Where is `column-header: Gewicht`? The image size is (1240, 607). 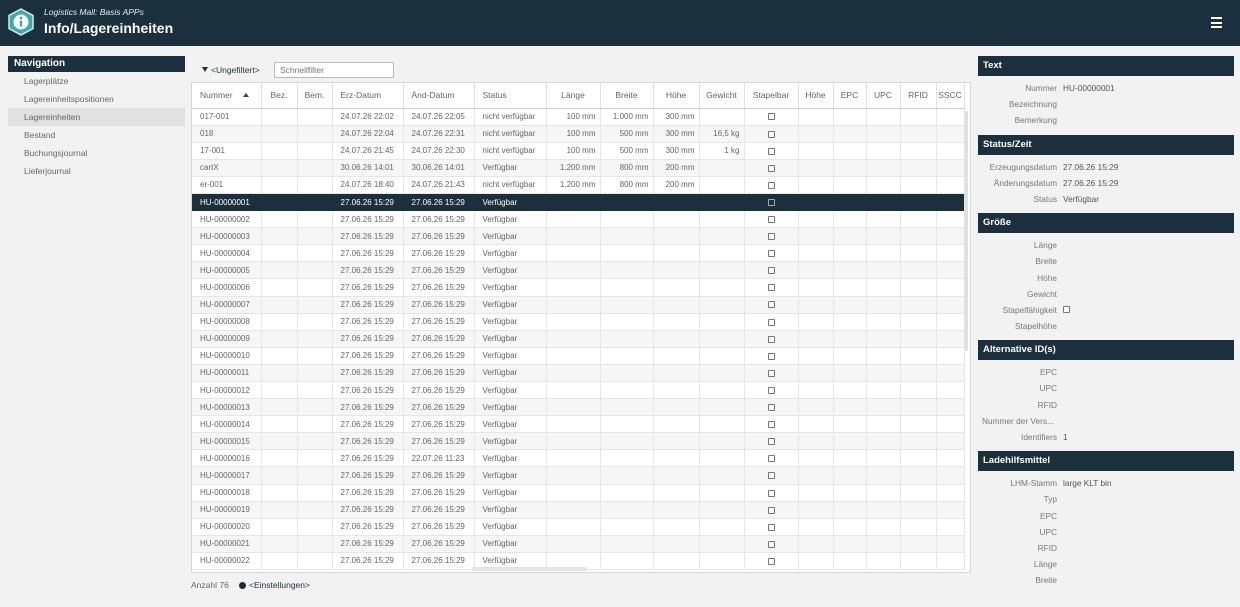 column-header: Gewicht is located at coordinates (722, 96).